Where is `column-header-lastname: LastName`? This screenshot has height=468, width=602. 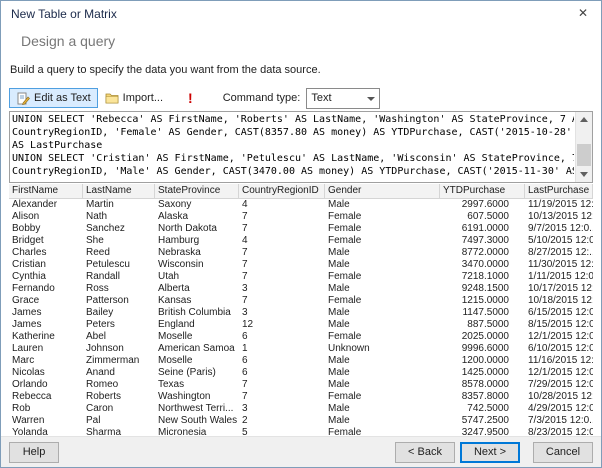
column-header-lastname: LastName is located at coordinates (119, 191).